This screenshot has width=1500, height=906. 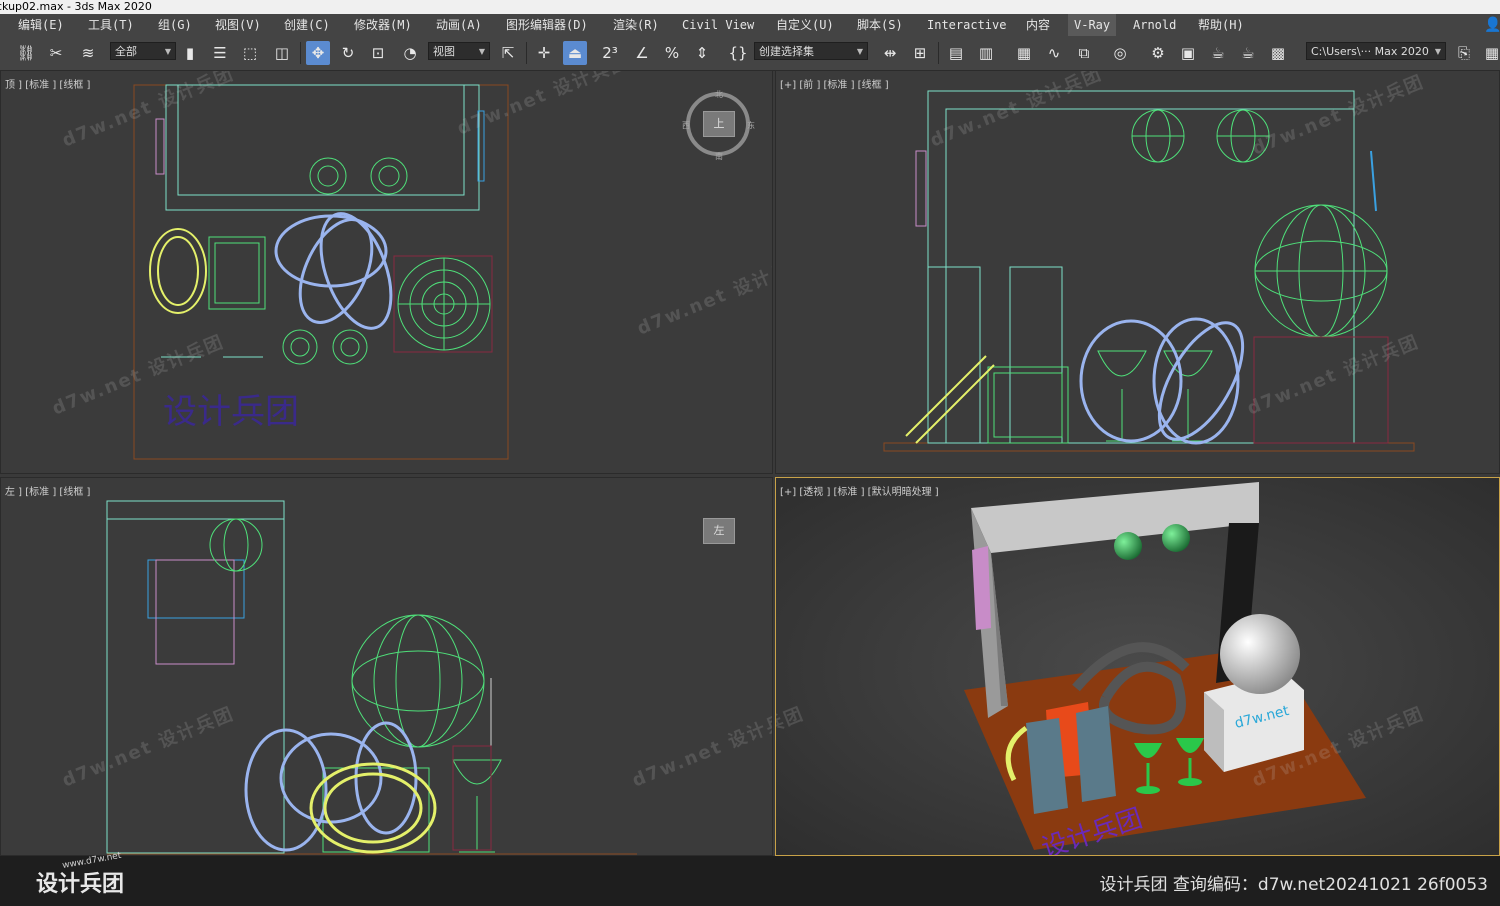 I want to click on select-by-name-icon: ☰, so click(x=220, y=53).